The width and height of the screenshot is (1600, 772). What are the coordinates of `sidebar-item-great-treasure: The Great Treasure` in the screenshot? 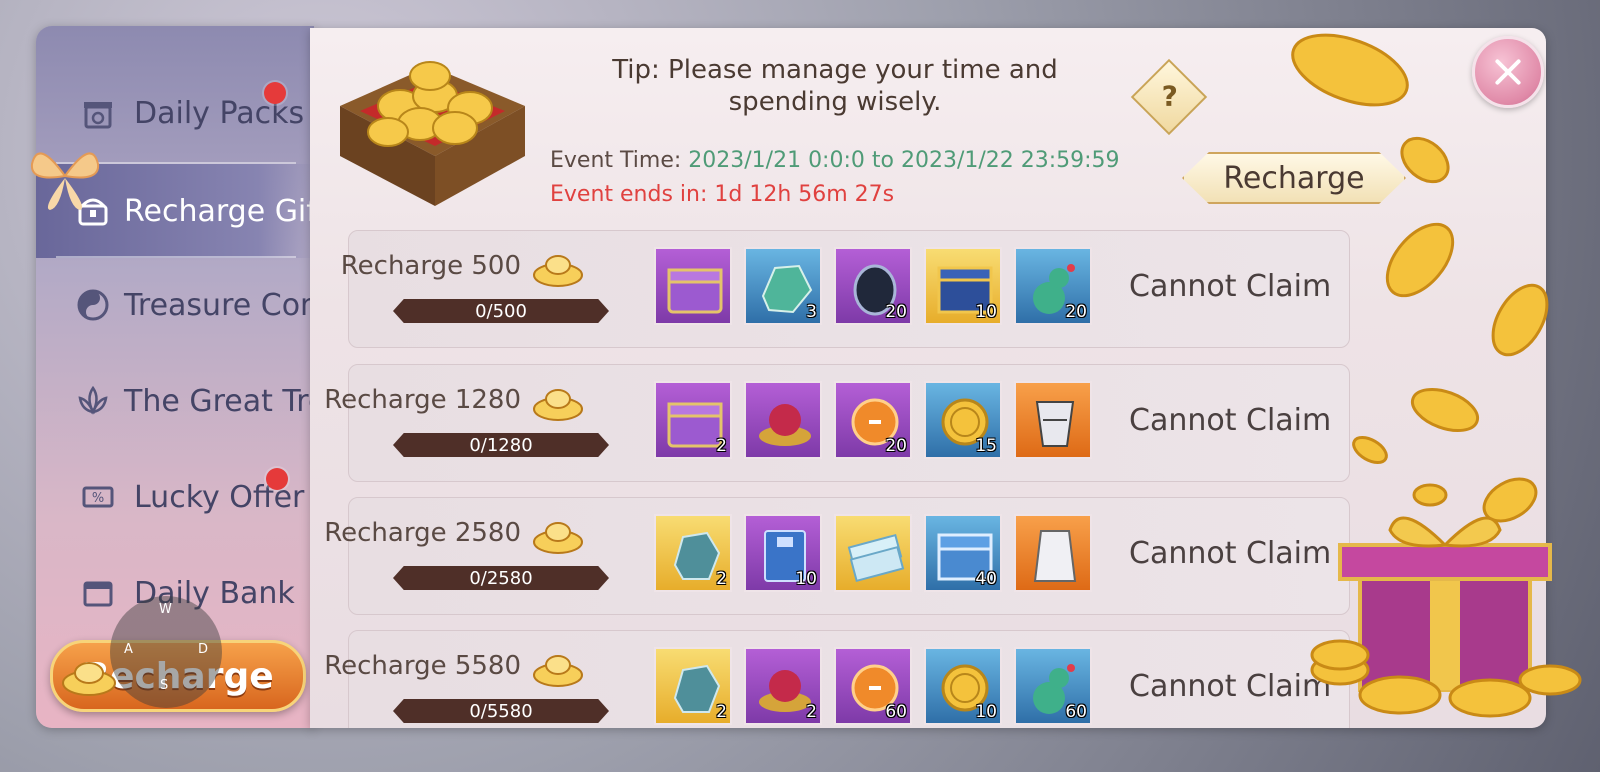 It's located at (175, 401).